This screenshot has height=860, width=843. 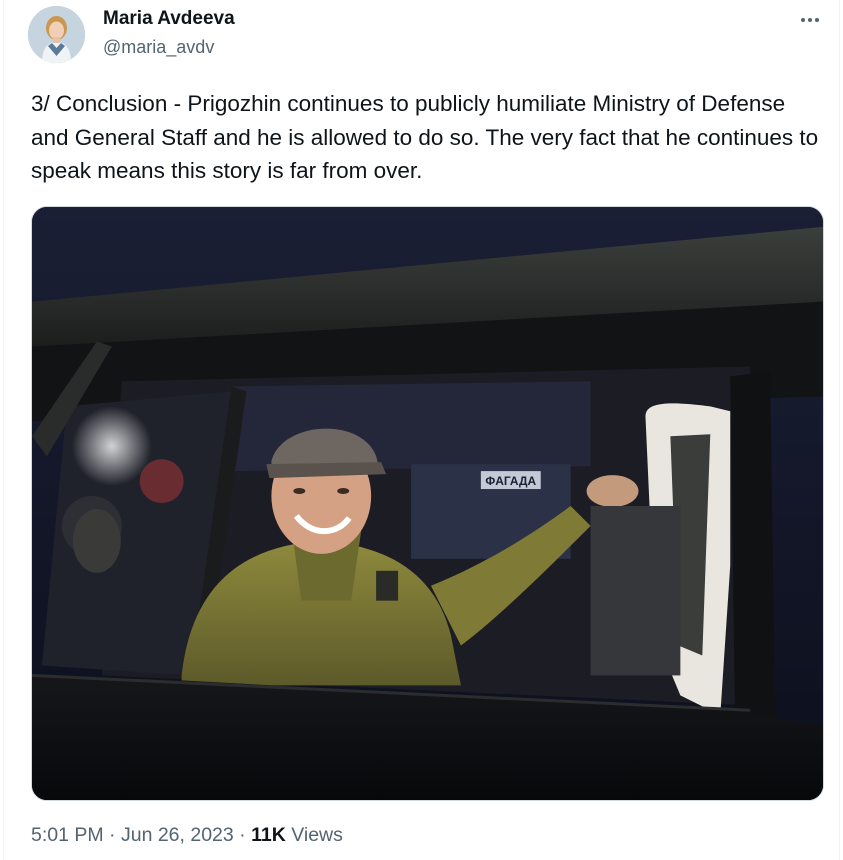 I want to click on tweet-time: 5:01 PM, so click(x=67, y=835).